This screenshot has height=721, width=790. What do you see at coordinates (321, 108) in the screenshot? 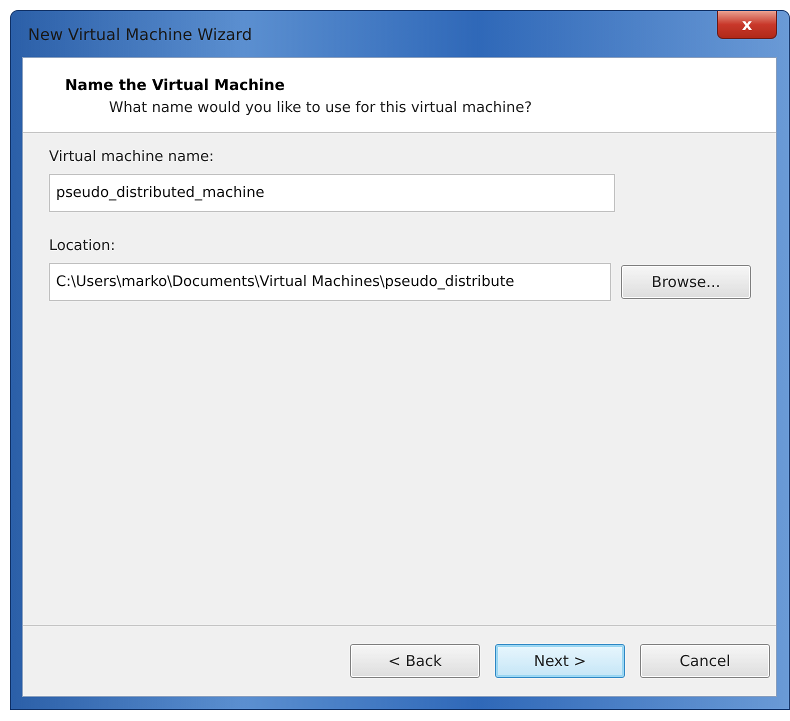
I see `page-subtitle: What name would you like to use for this virtual machine?` at bounding box center [321, 108].